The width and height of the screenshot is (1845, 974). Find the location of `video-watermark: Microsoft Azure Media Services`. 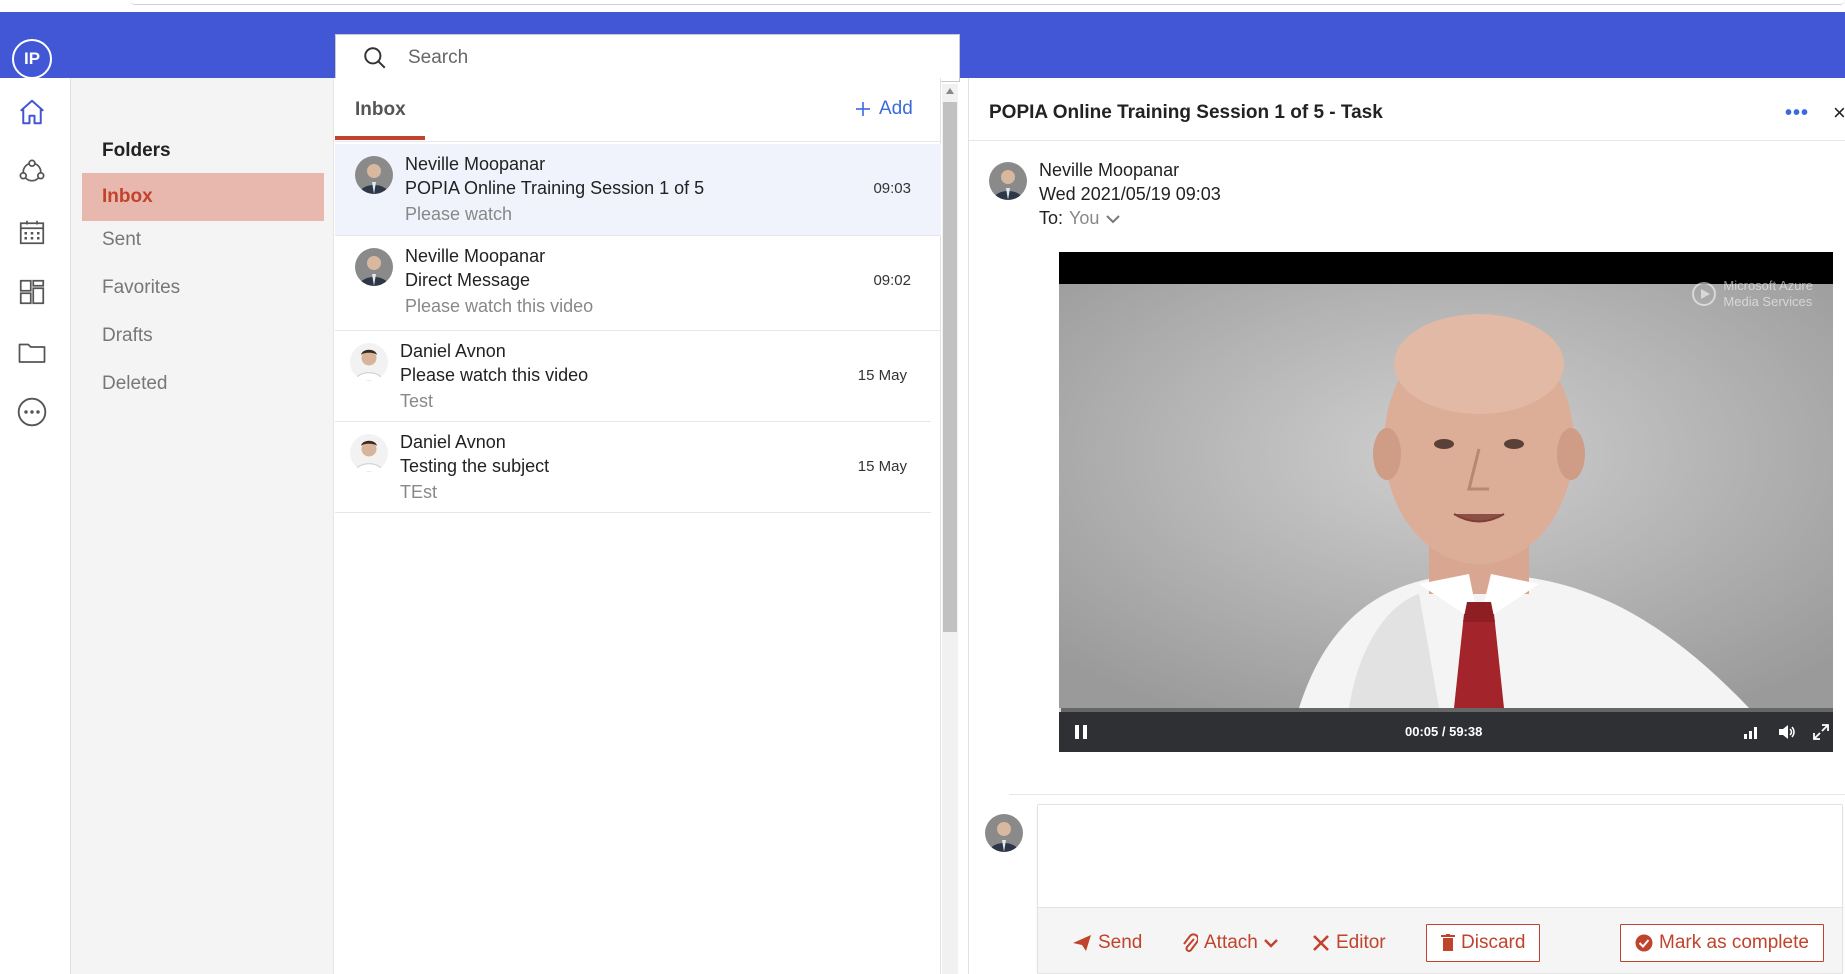

video-watermark: Microsoft Azure Media Services is located at coordinates (1752, 294).